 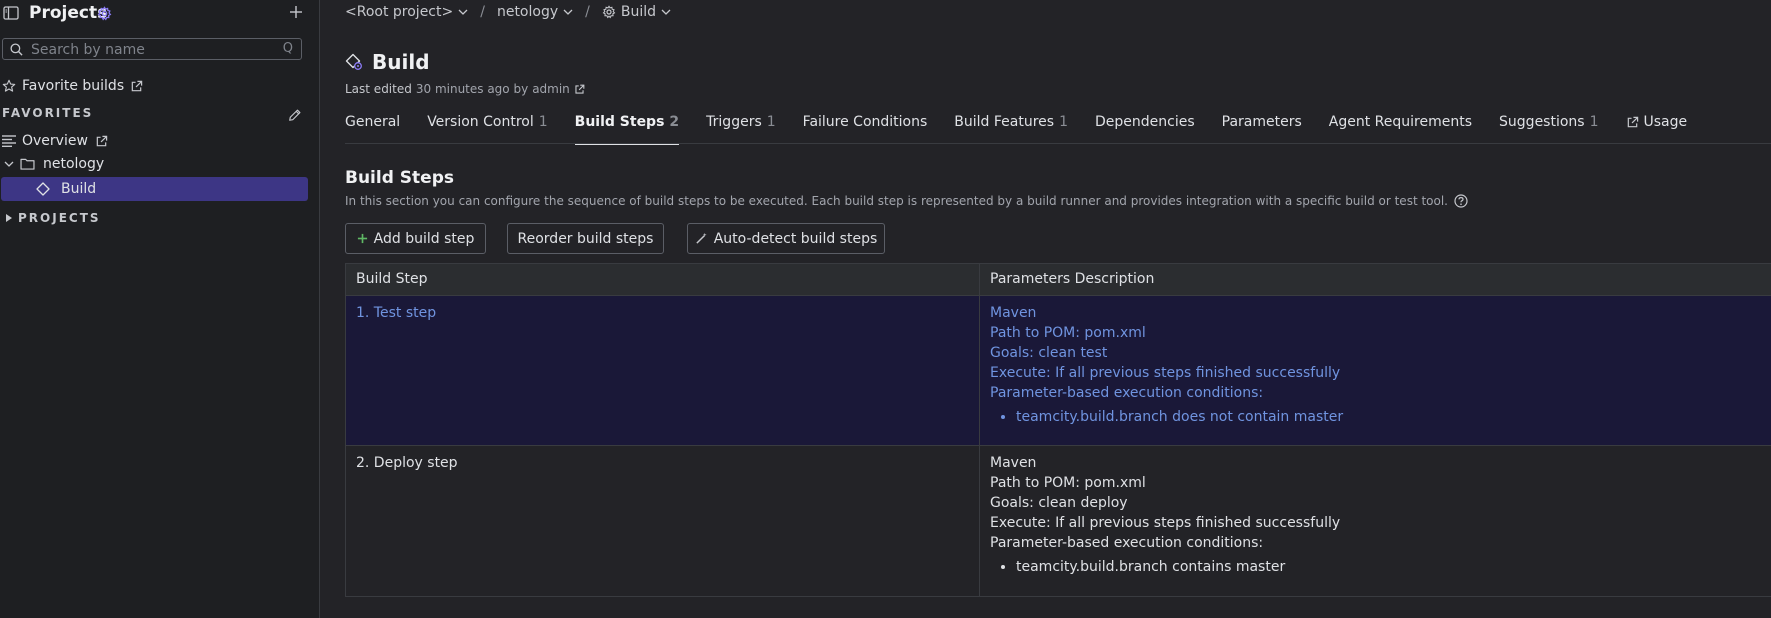 What do you see at coordinates (9, 141) in the screenshot?
I see `list-icon` at bounding box center [9, 141].